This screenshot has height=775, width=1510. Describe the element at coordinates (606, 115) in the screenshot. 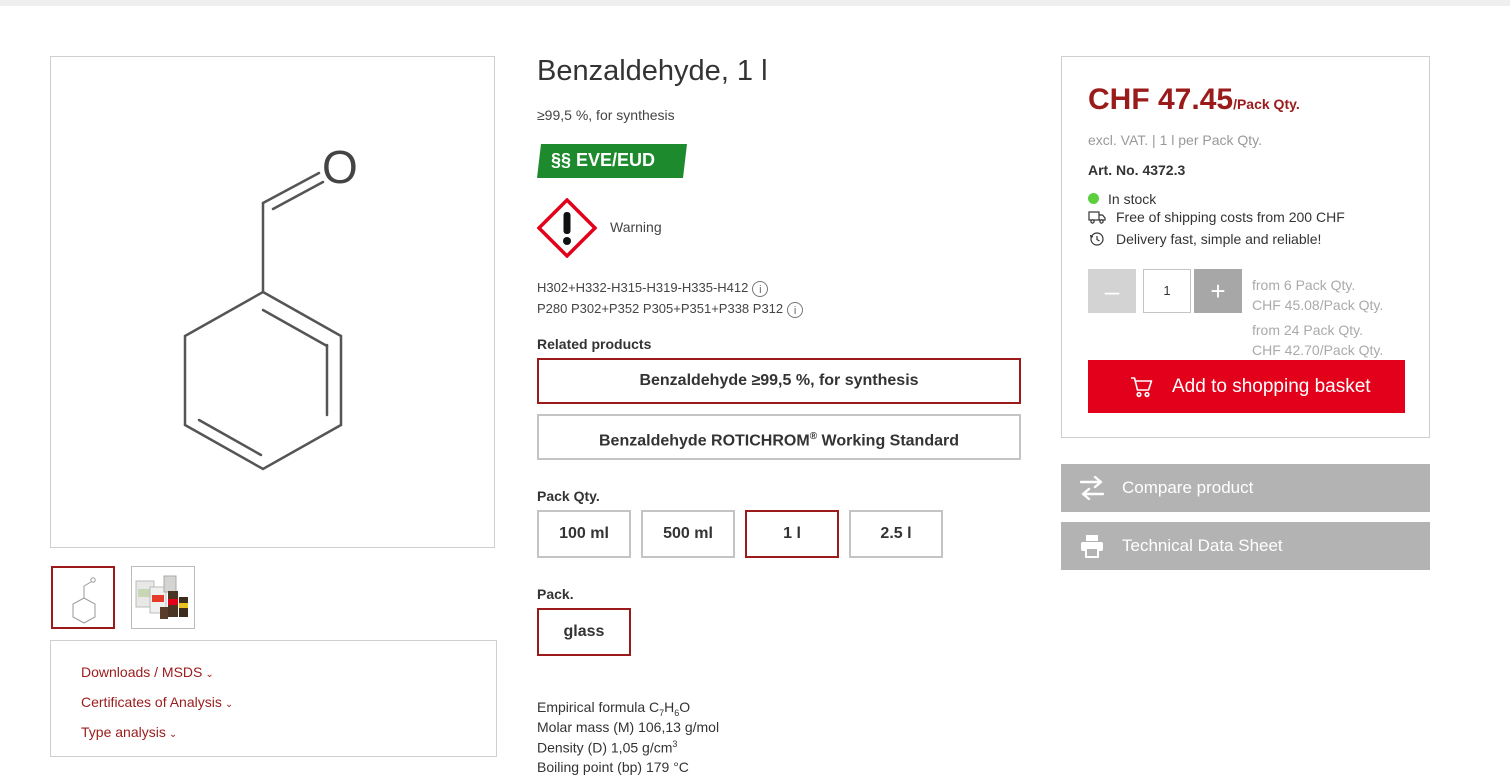

I see `product-subtitle: ≥99,5 %, for synthesis` at that location.